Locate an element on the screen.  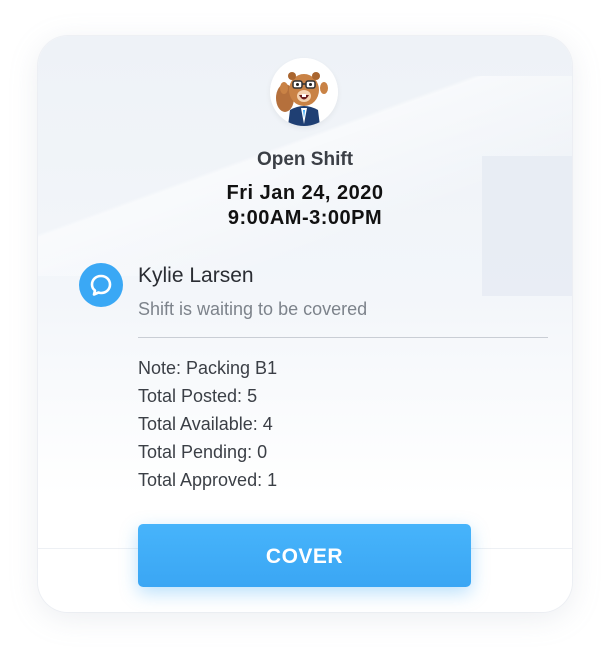
detail-total-approved: Total Approved: 1 is located at coordinates (208, 480).